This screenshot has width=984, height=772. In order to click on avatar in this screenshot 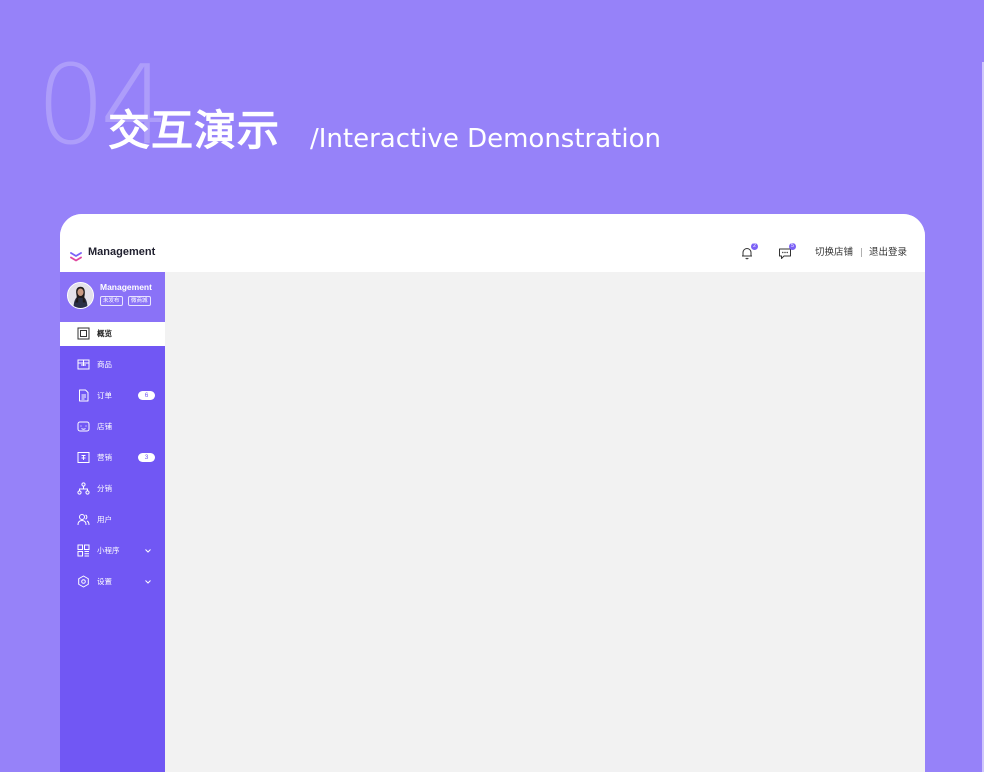, I will do `click(80, 295)`.